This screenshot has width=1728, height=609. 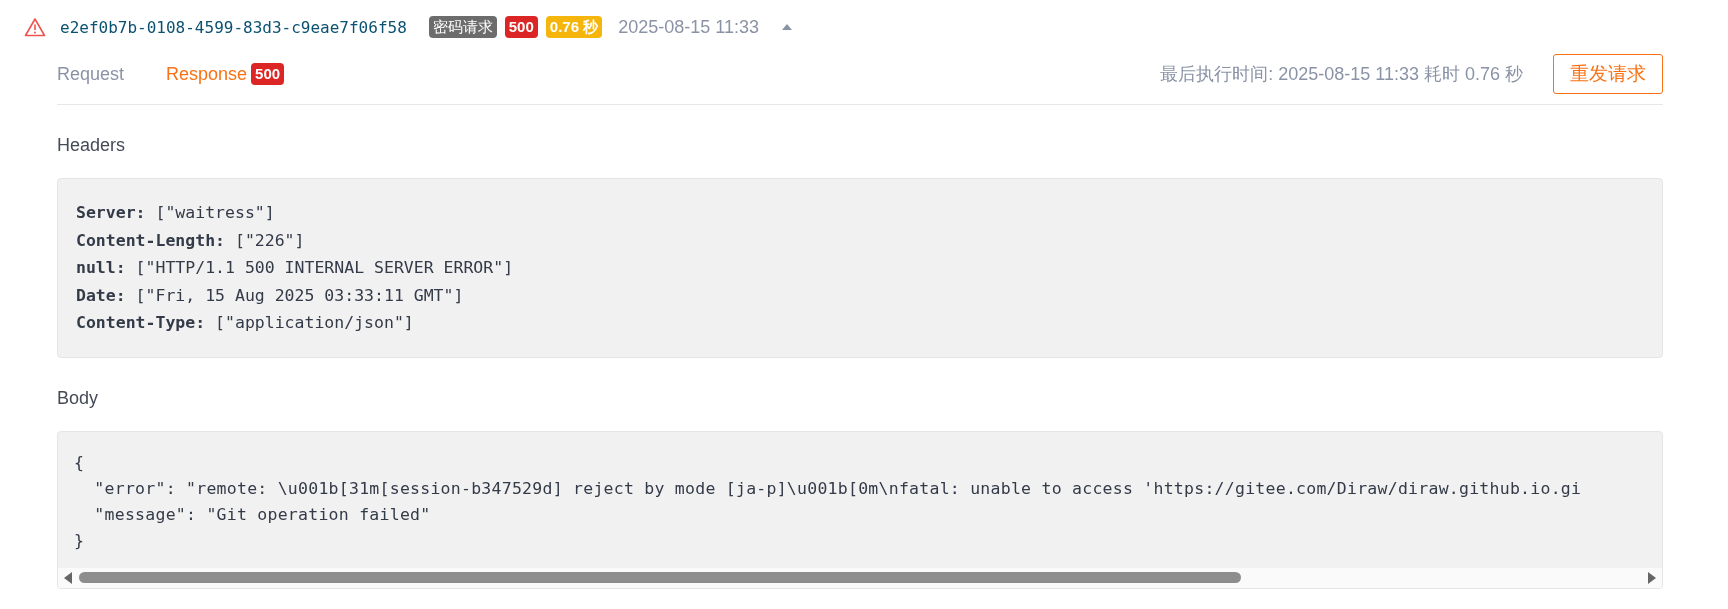 I want to click on collapse-caret-icon, so click(x=787, y=27).